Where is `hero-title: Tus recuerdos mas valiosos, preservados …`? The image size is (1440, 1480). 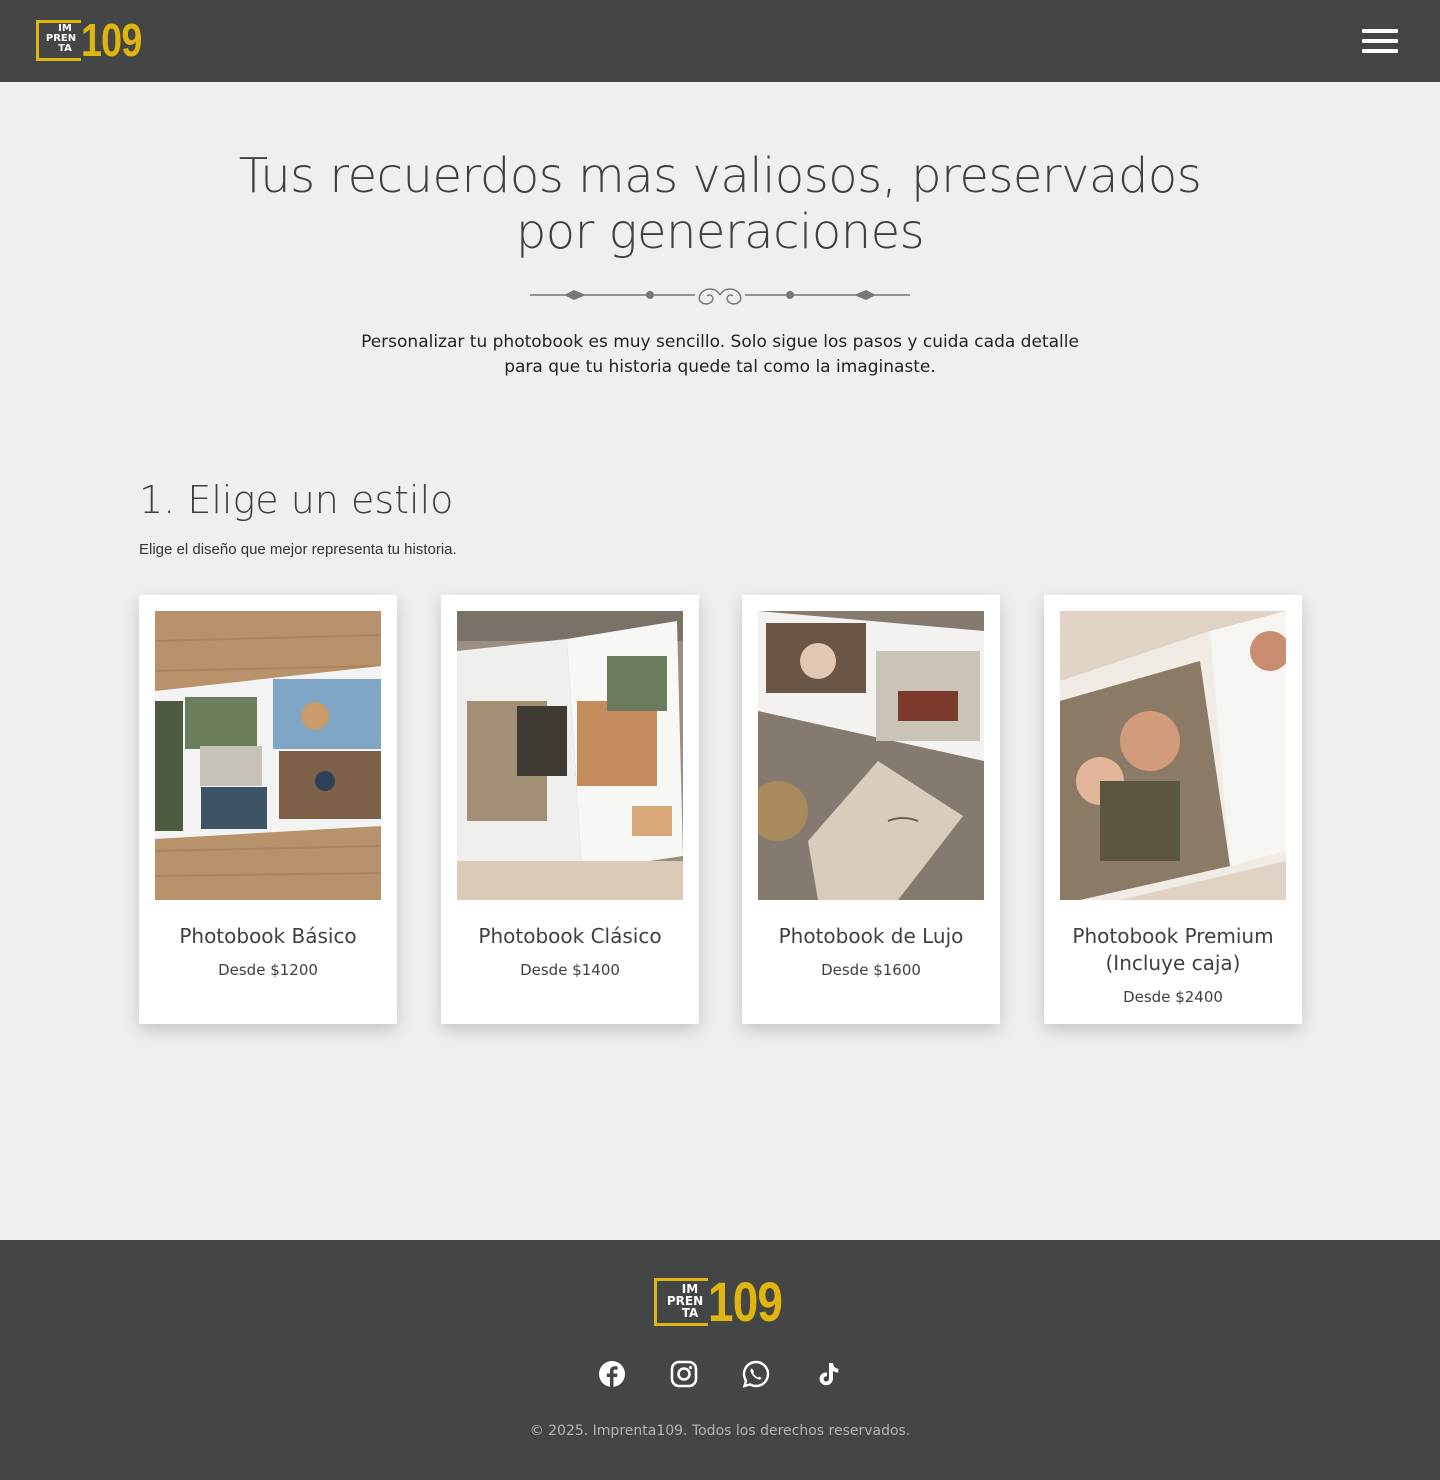 hero-title: Tus recuerdos mas valiosos, preservados … is located at coordinates (720, 204).